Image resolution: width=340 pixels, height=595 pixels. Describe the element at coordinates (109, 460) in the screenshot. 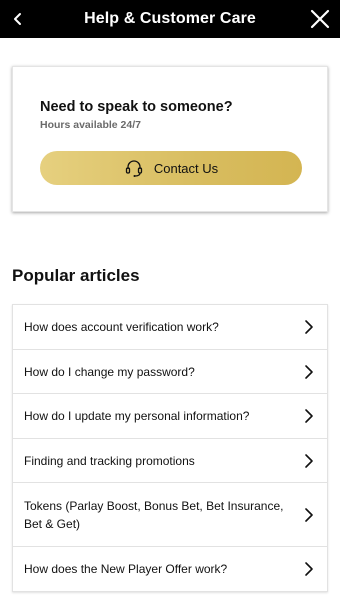

I see `article-label: Finding and tracking promotions` at that location.